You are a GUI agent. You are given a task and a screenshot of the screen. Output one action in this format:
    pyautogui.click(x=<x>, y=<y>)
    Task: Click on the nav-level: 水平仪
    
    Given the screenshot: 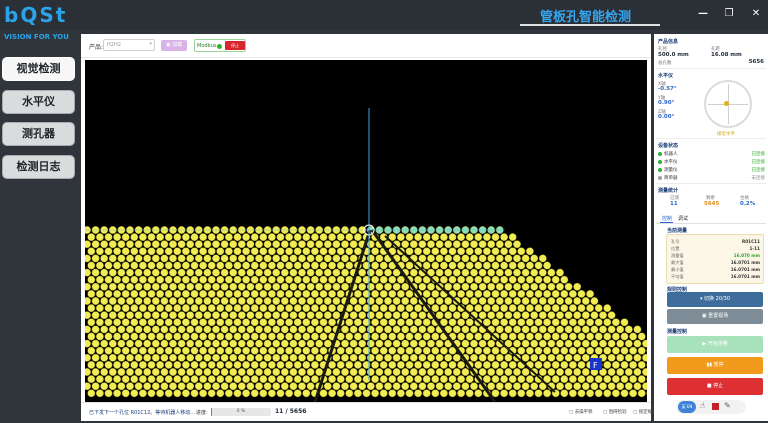 What is the action you would take?
    pyautogui.click(x=38, y=102)
    